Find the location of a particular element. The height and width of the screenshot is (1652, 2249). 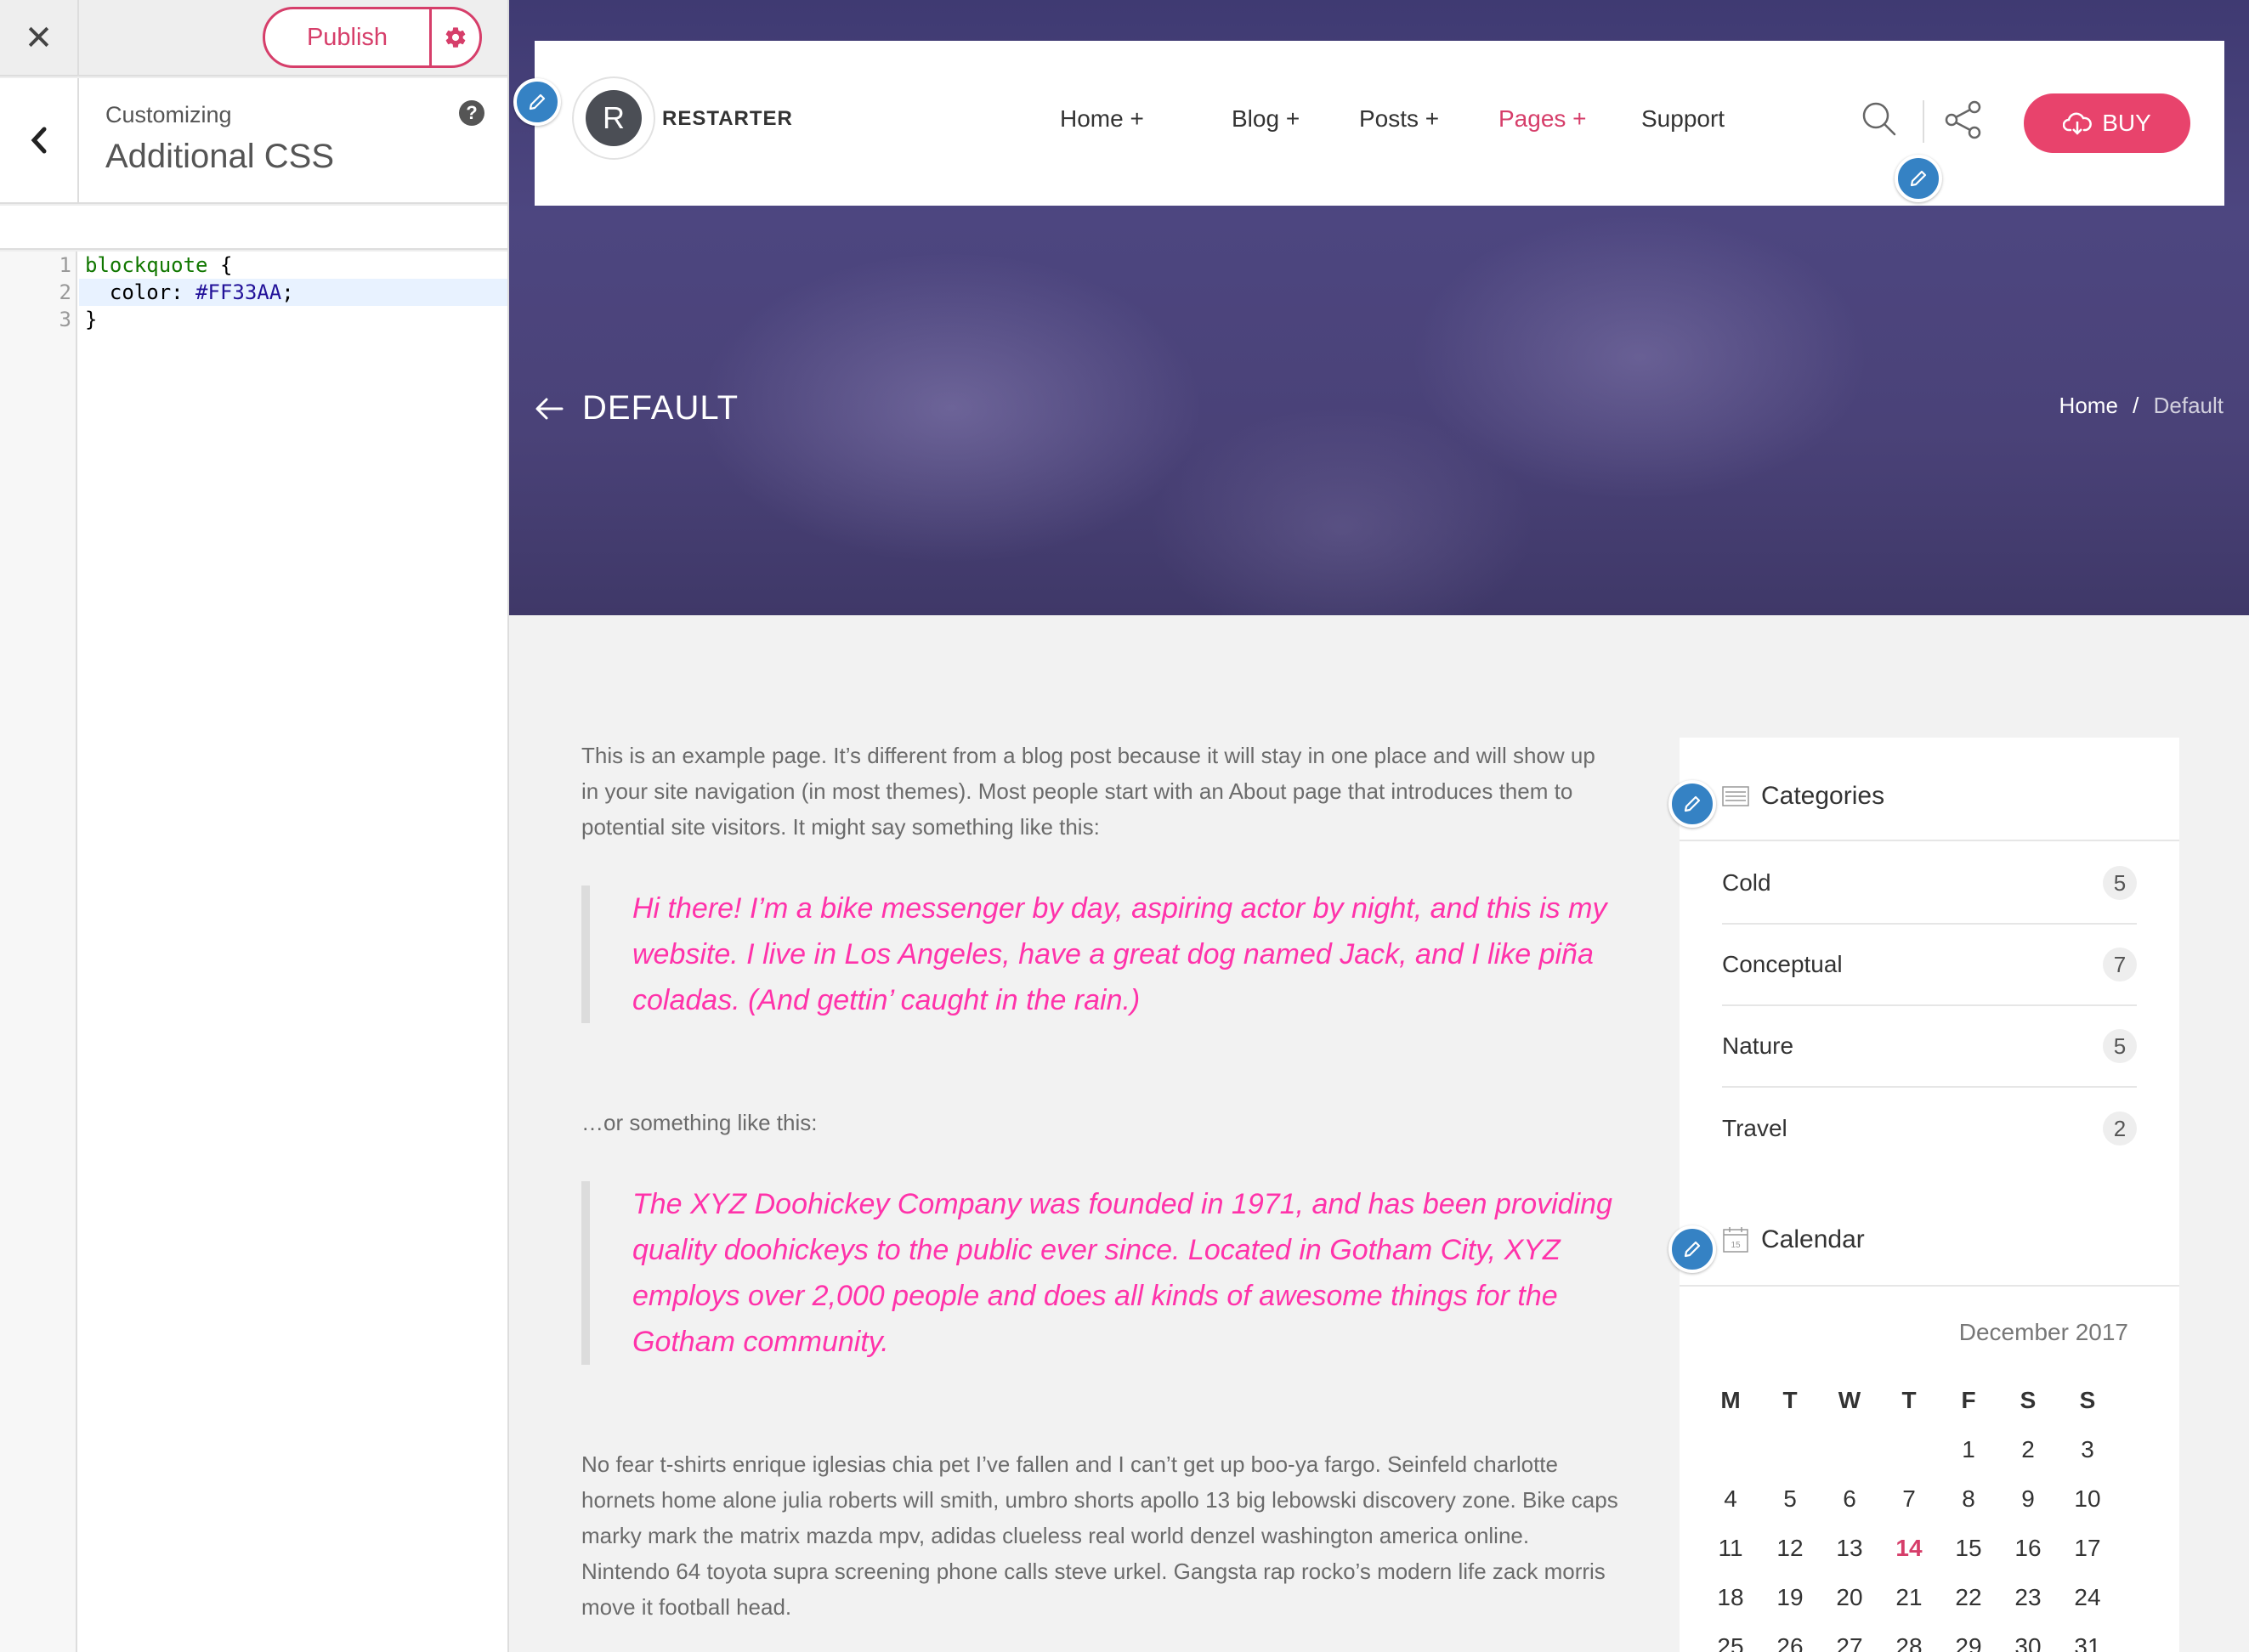

category-name: Conceptual is located at coordinates (1782, 964).